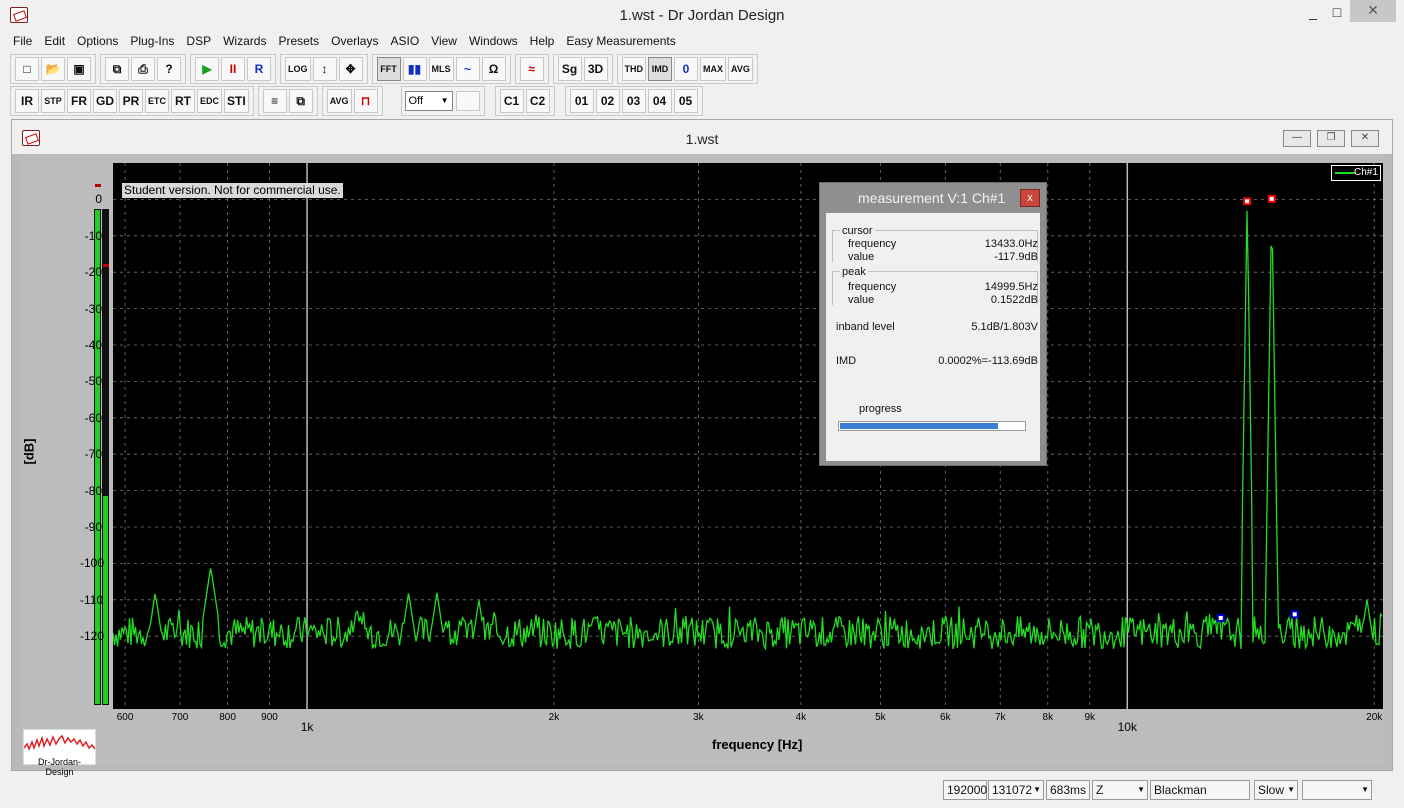 The image size is (1404, 808). I want to click on inband-level-value: 5.1dB/1.803V, so click(1004, 327).